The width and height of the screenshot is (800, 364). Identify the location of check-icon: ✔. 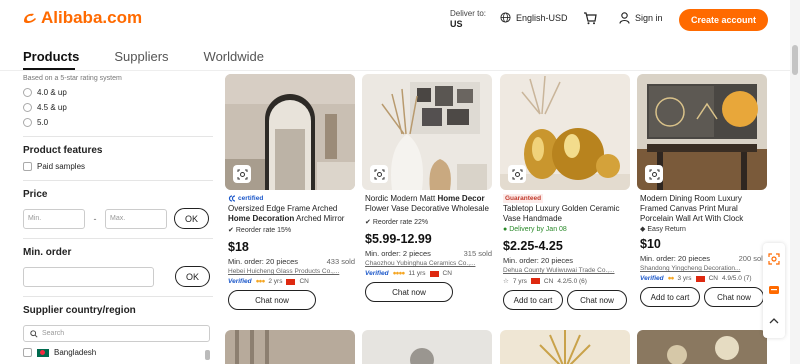
(231, 230).